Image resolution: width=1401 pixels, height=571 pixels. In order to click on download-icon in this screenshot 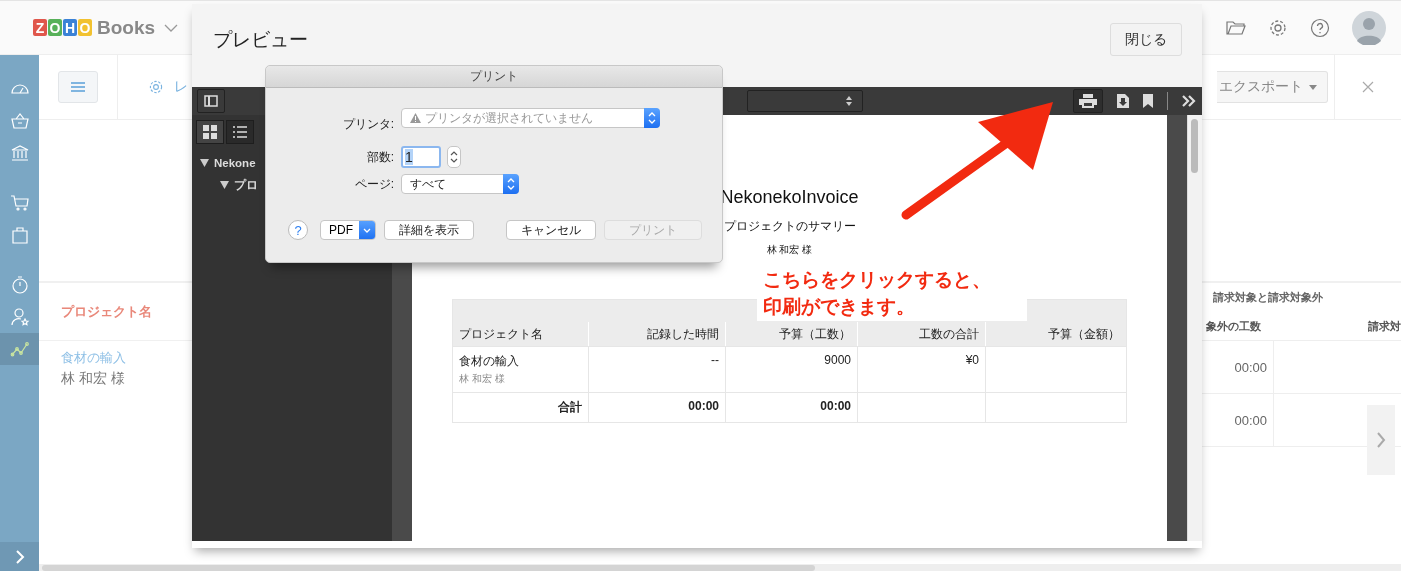, I will do `click(1123, 101)`.